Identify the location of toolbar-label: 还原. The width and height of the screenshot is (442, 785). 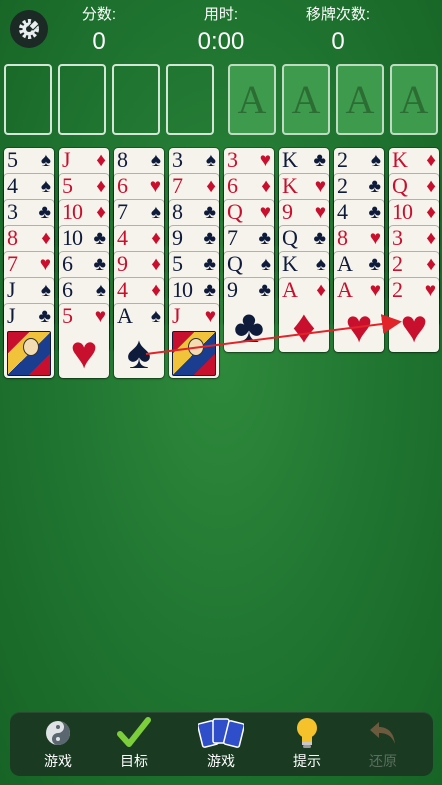
(383, 761).